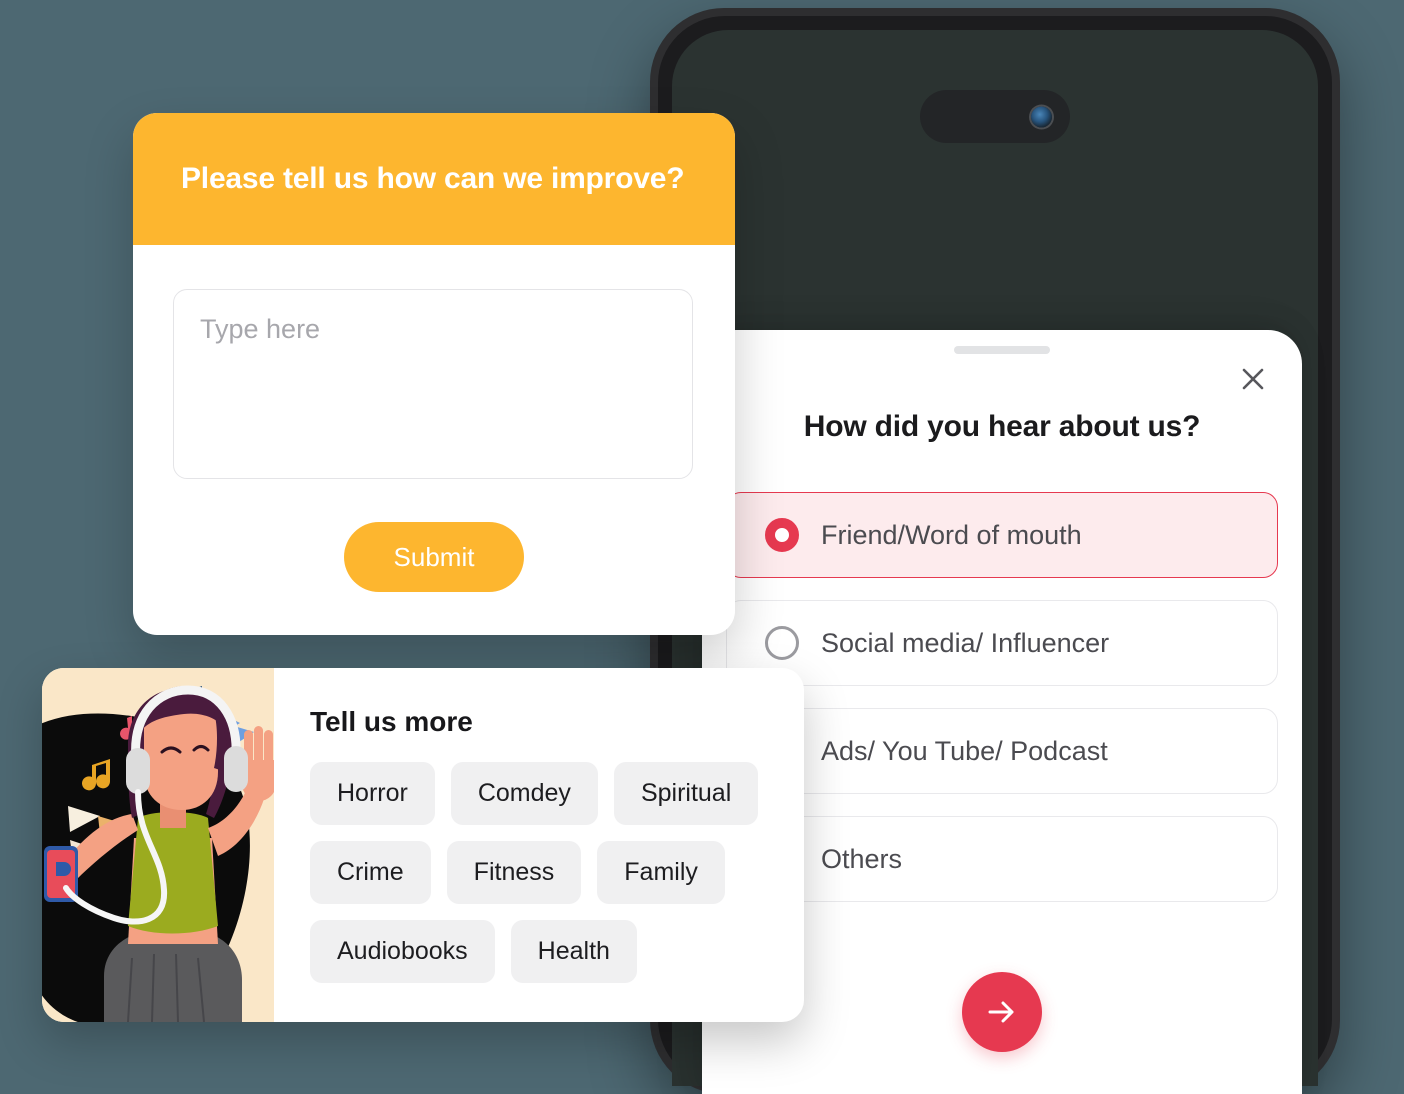 The height and width of the screenshot is (1094, 1404). Describe the element at coordinates (402, 951) in the screenshot. I see `genre-tag-audiobooks: Audiobooks` at that location.